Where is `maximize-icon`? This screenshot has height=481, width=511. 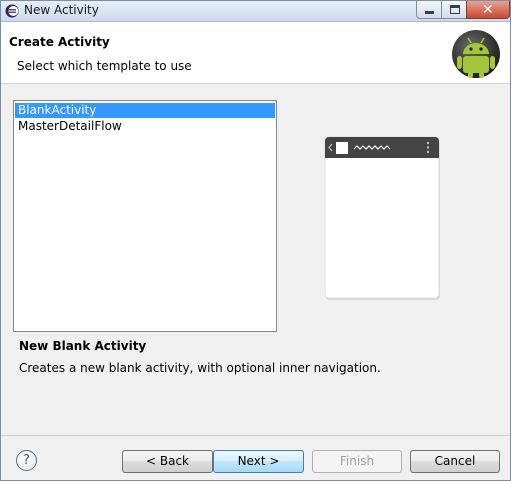
maximize-icon is located at coordinates (455, 9).